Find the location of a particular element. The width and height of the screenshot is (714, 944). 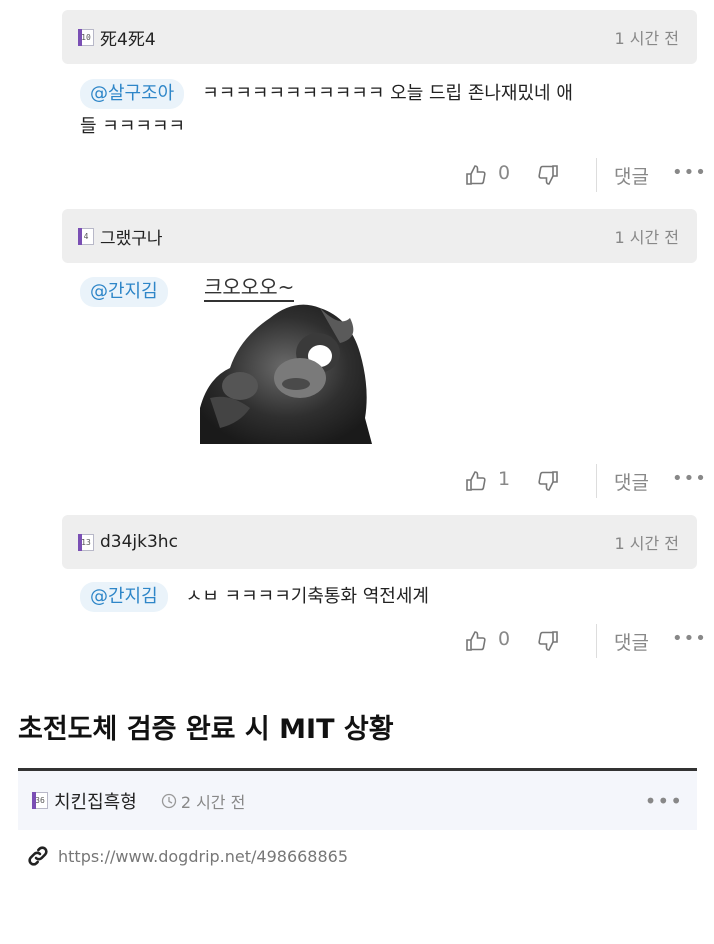

comment-text: ㅋㅋㅋㅋㅋㅋㅋㅋㅋㅋㅋ 오늘 드립 존나재밌네 애 is located at coordinates (387, 93).